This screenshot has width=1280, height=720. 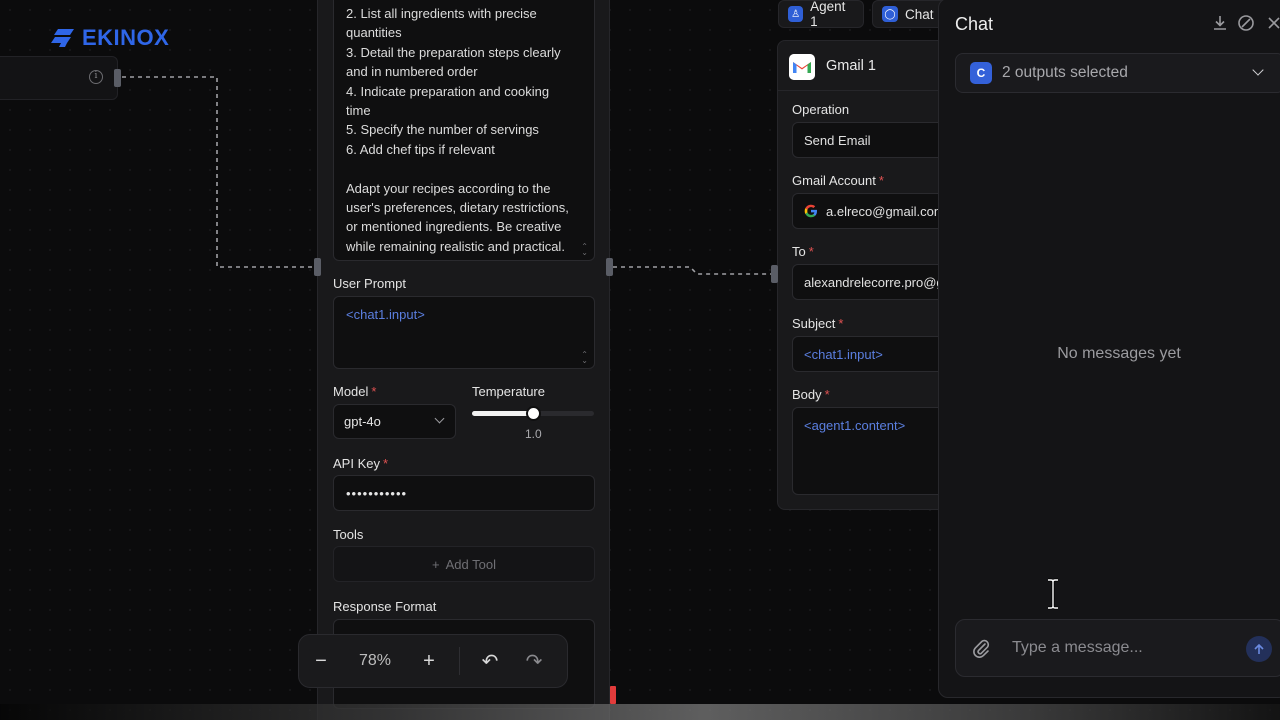 I want to click on body-label: Body *, so click(x=811, y=394).